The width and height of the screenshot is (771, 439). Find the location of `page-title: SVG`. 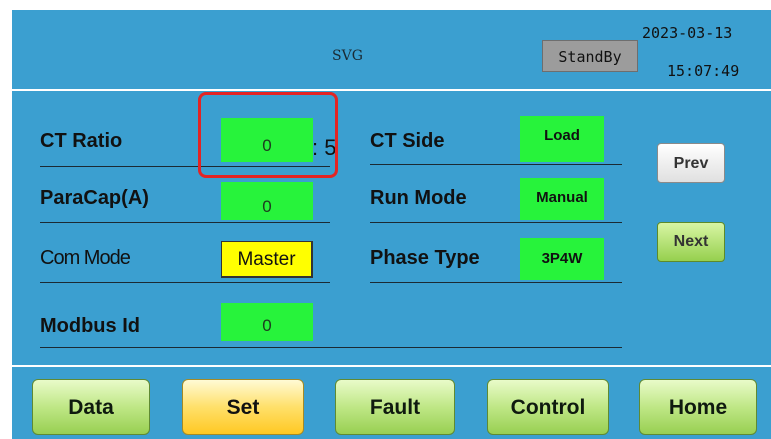

page-title: SVG is located at coordinates (347, 56).